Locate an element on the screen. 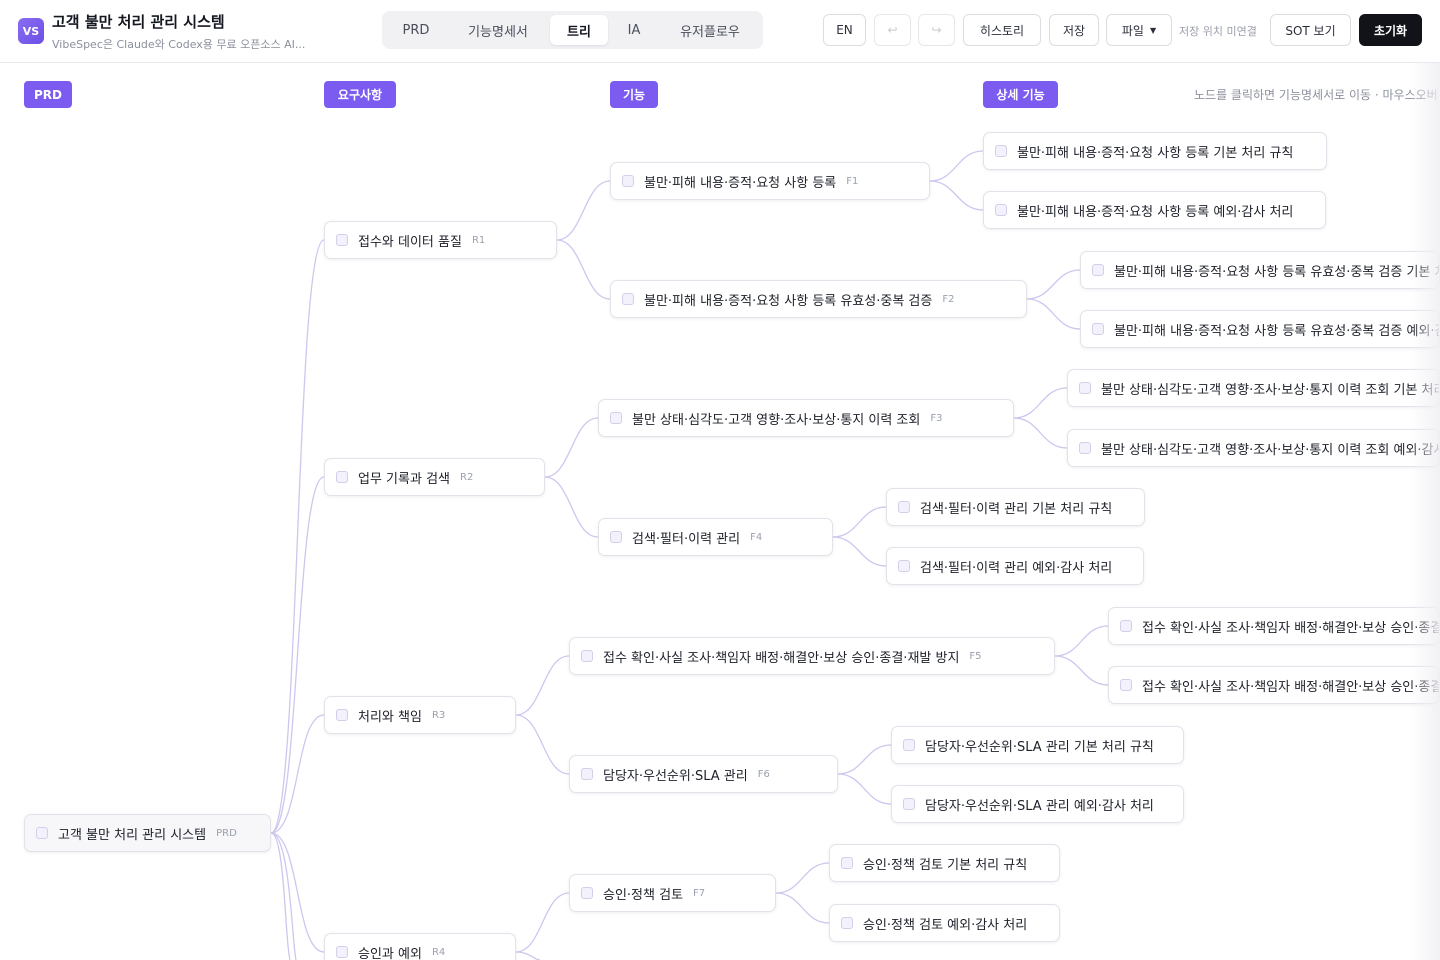  tree-node-detail: 승인·정책 검토 기본 처리 규칙 is located at coordinates (944, 863).